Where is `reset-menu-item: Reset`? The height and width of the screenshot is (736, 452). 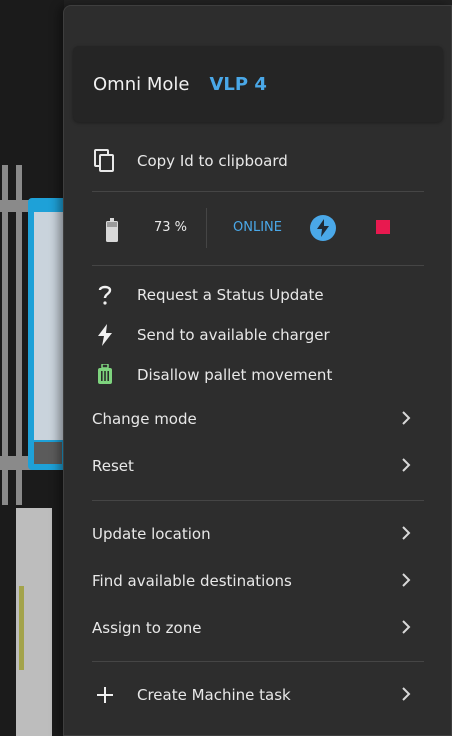 reset-menu-item: Reset is located at coordinates (258, 466).